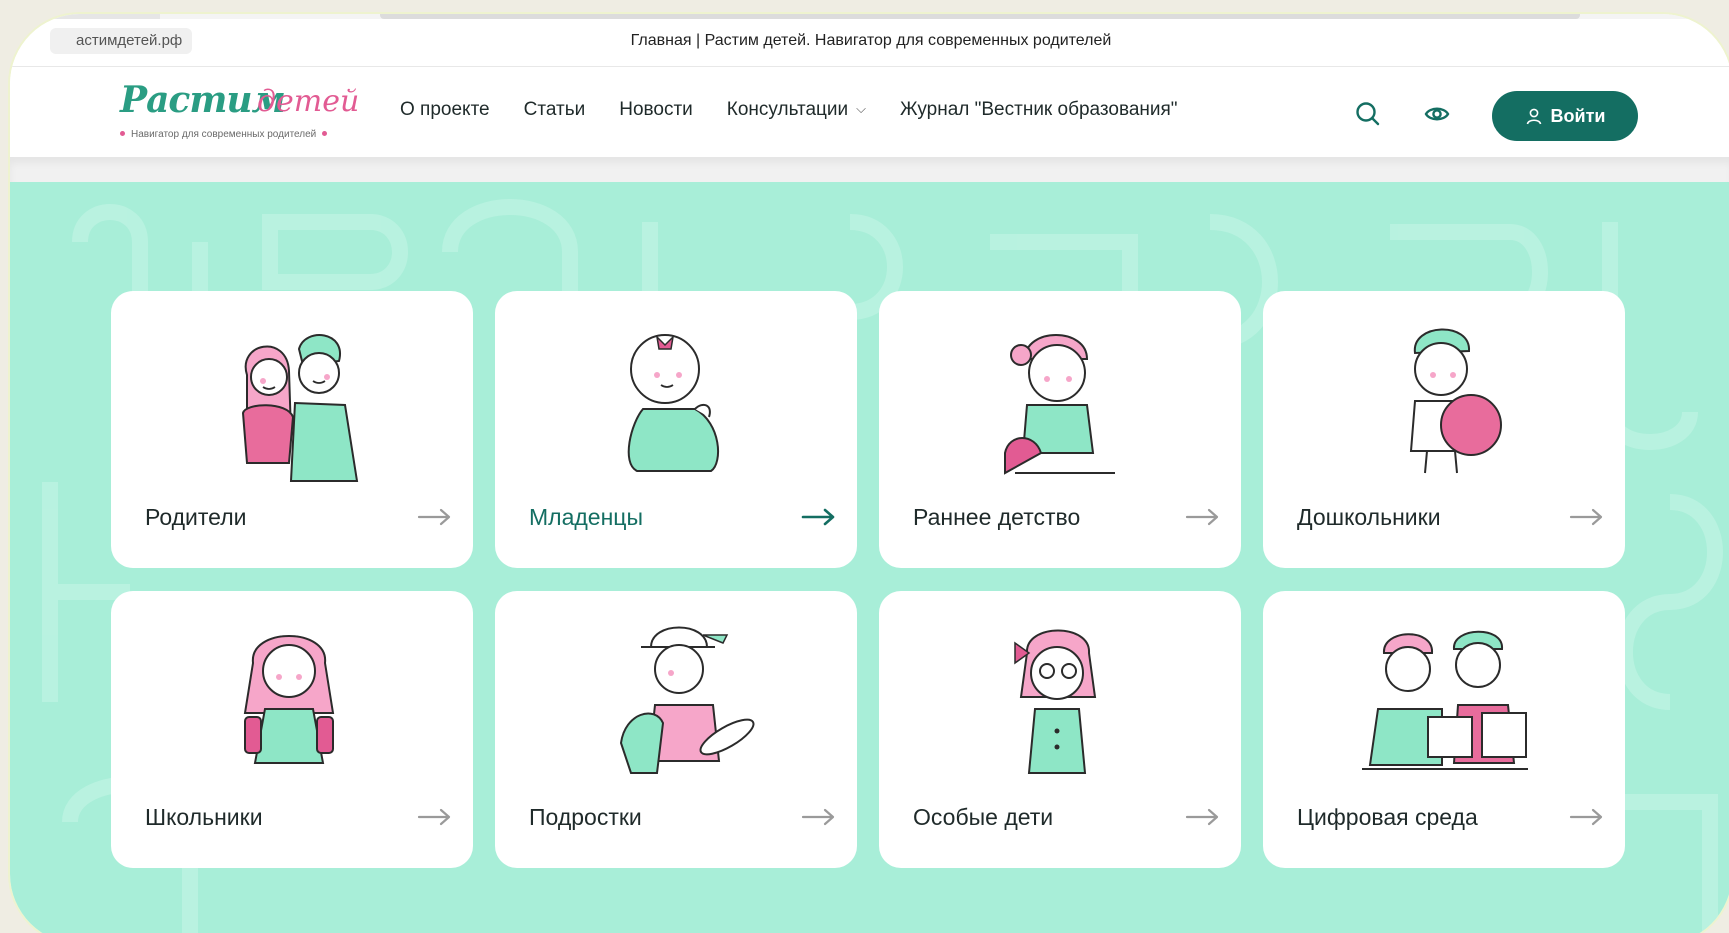 The height and width of the screenshot is (933, 1729). What do you see at coordinates (1369, 517) in the screenshot?
I see `category-label: Дошкольники` at bounding box center [1369, 517].